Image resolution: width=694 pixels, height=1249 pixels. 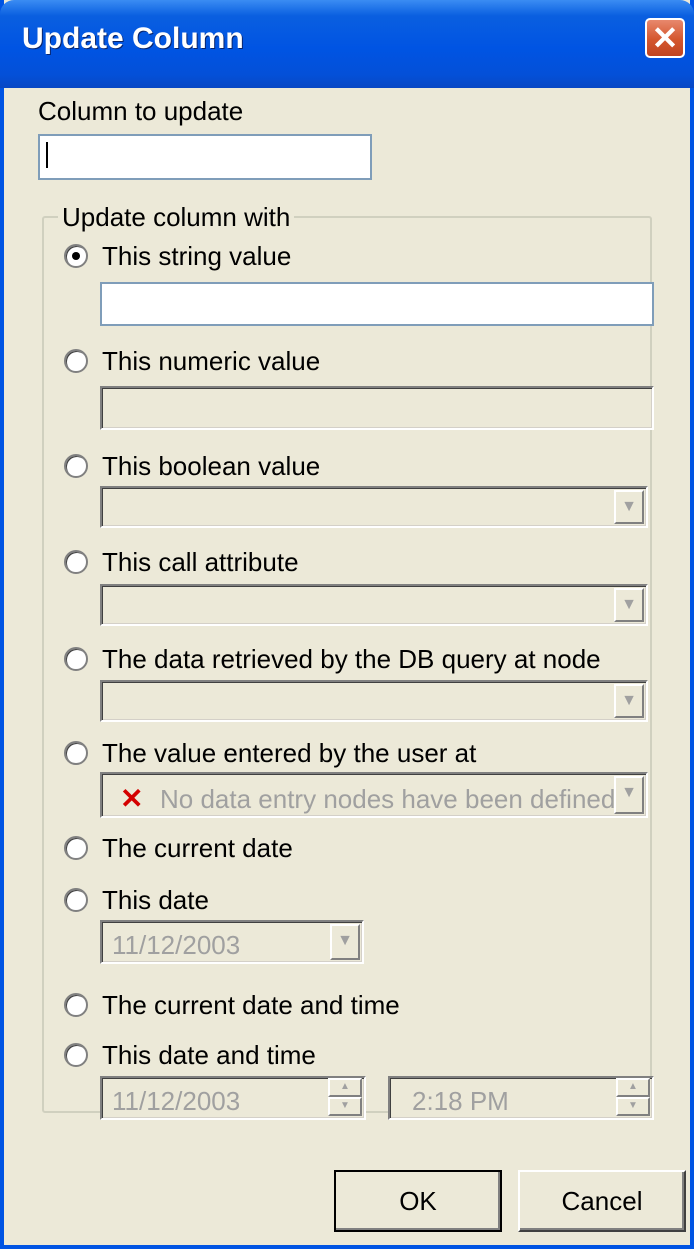 I want to click on cancel-button: Cancel, so click(x=602, y=1201).